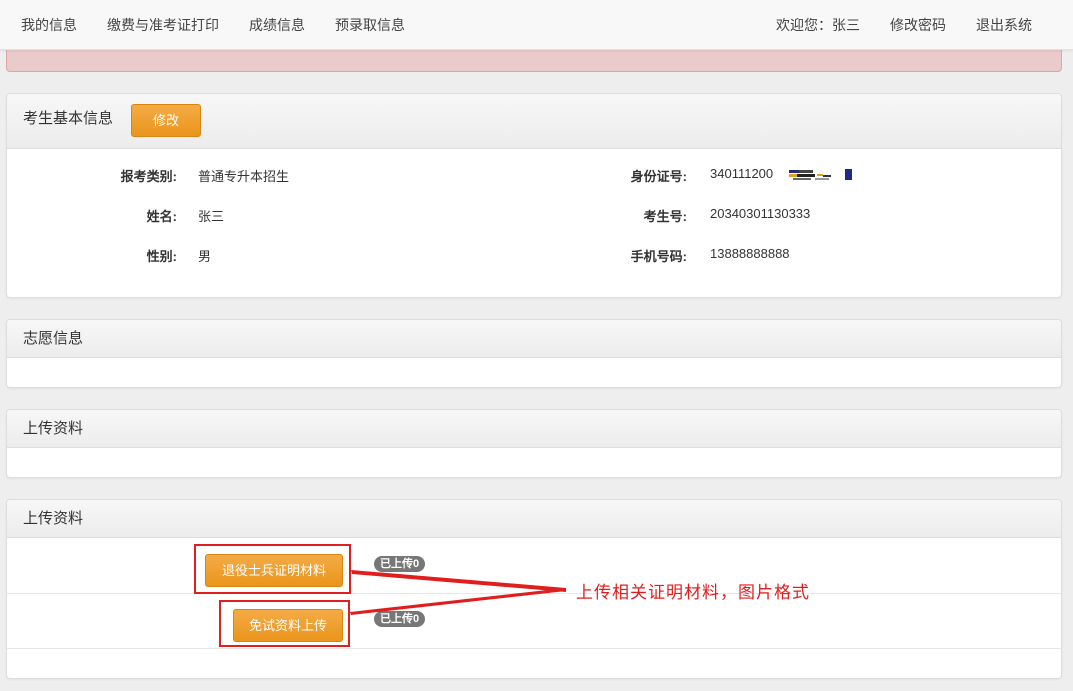 This screenshot has width=1073, height=691. Describe the element at coordinates (1004, 25) in the screenshot. I see `nav-logout: 退出系统` at that location.